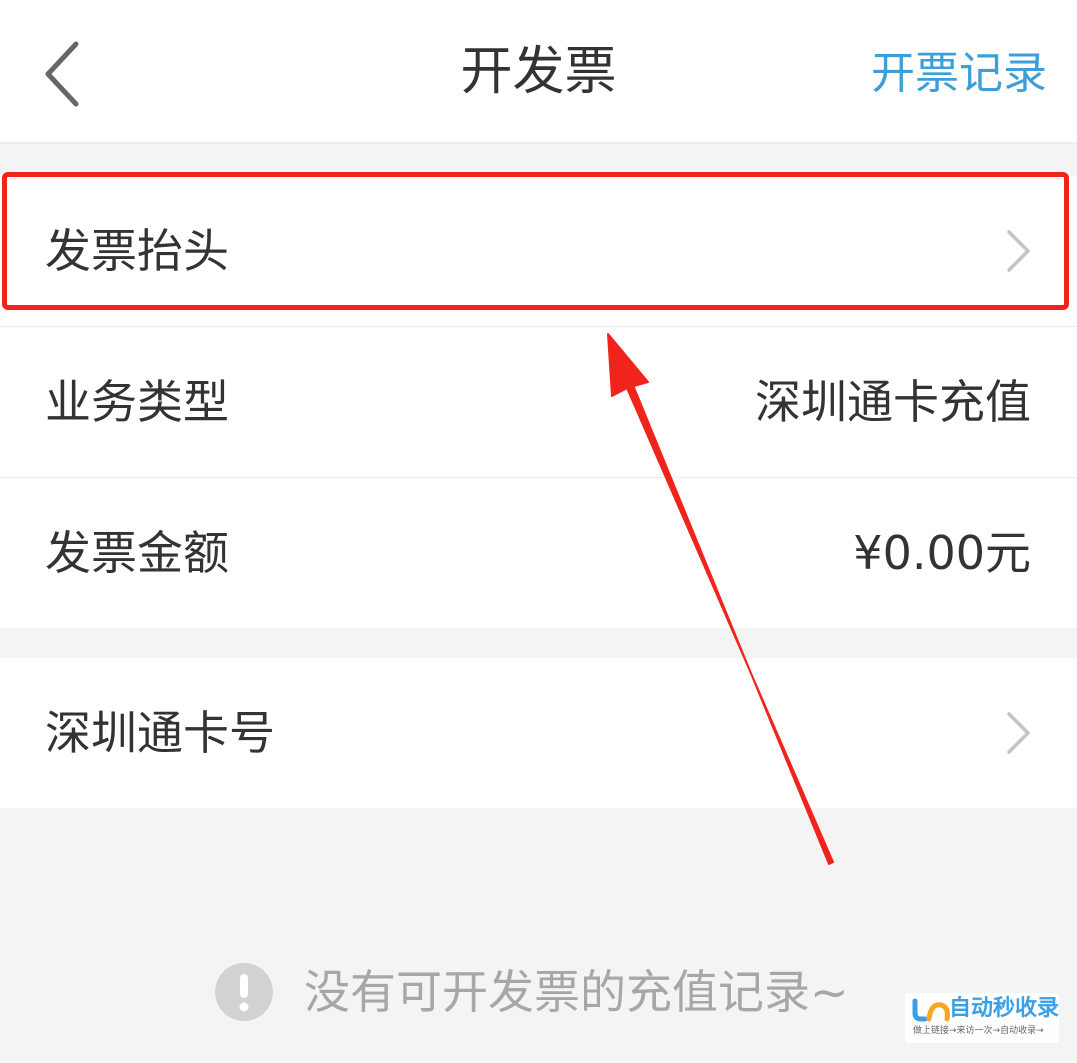 The height and width of the screenshot is (1063, 1077). What do you see at coordinates (893, 402) in the screenshot?
I see `business-type-value: 深圳通卡充值` at bounding box center [893, 402].